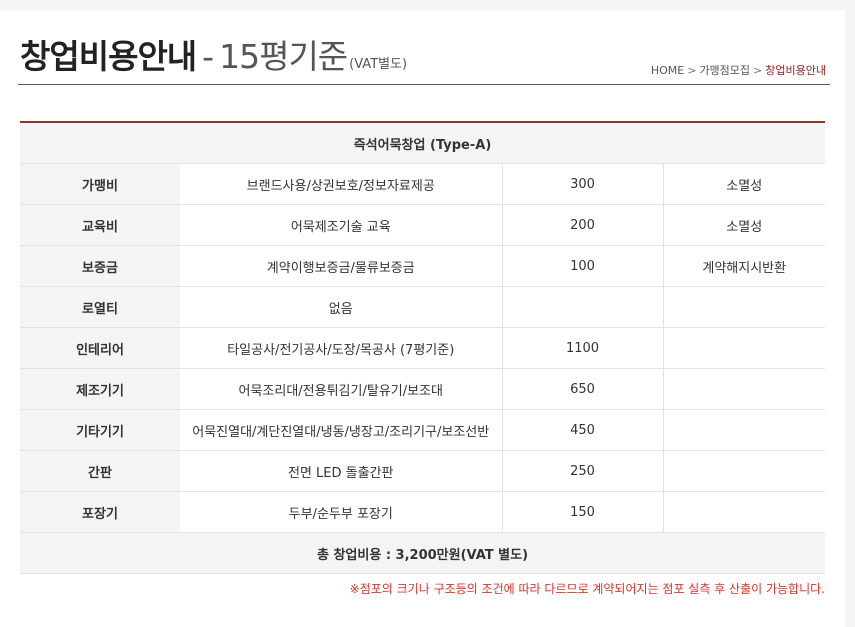 The image size is (855, 627). What do you see at coordinates (341, 184) in the screenshot?
I see `row-description: 브랜드사용/상권보호/정보자료제공` at bounding box center [341, 184].